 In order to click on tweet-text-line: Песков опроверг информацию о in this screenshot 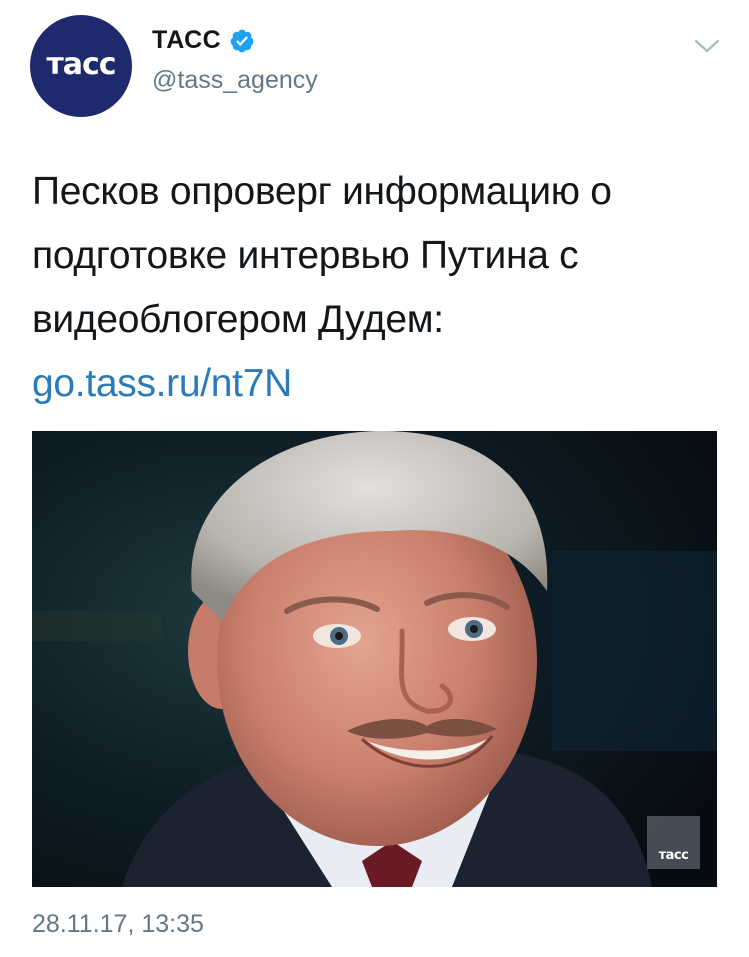, I will do `click(322, 191)`.